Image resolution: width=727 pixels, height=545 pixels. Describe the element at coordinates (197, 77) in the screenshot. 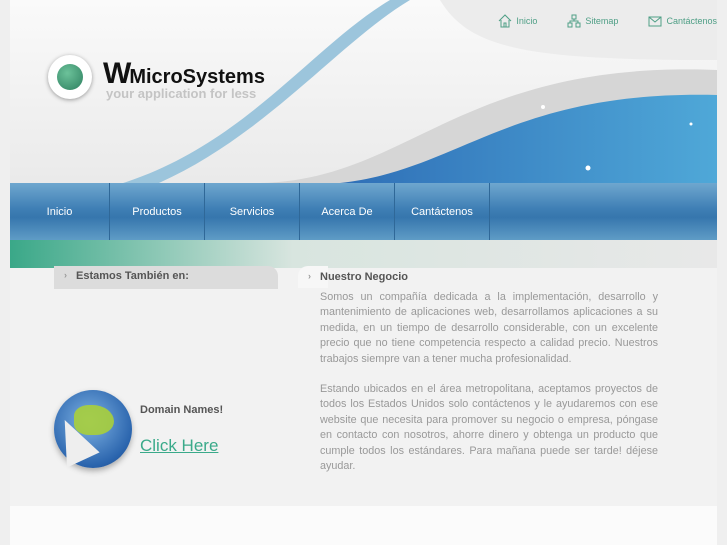

I see `logo-text: MicroSystems` at that location.